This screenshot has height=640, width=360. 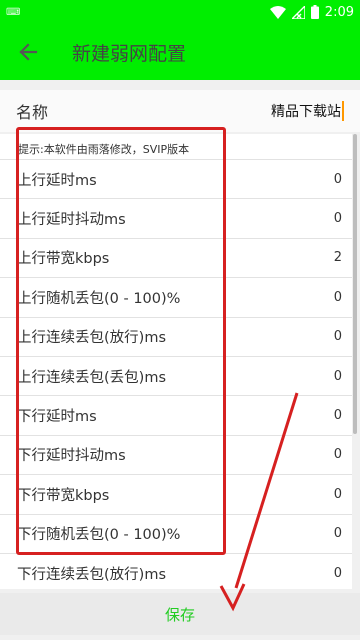 I want to click on save-button: 保存, so click(x=180, y=614).